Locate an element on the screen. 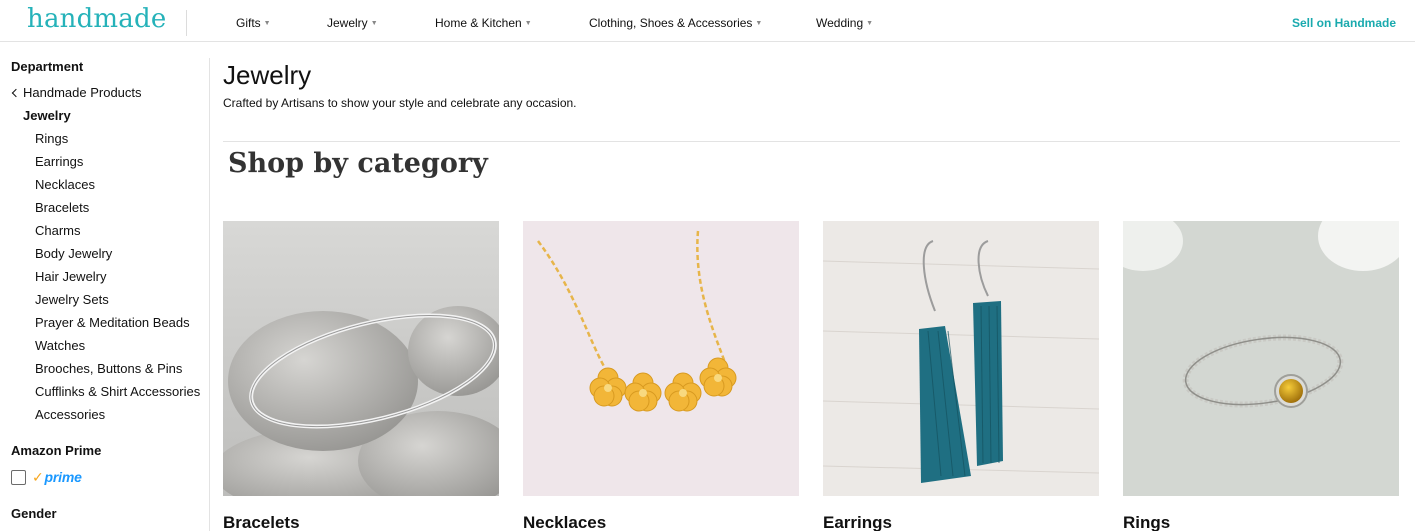 The image size is (1415, 531). shop-by-category-heading: Shop by category is located at coordinates (358, 163).